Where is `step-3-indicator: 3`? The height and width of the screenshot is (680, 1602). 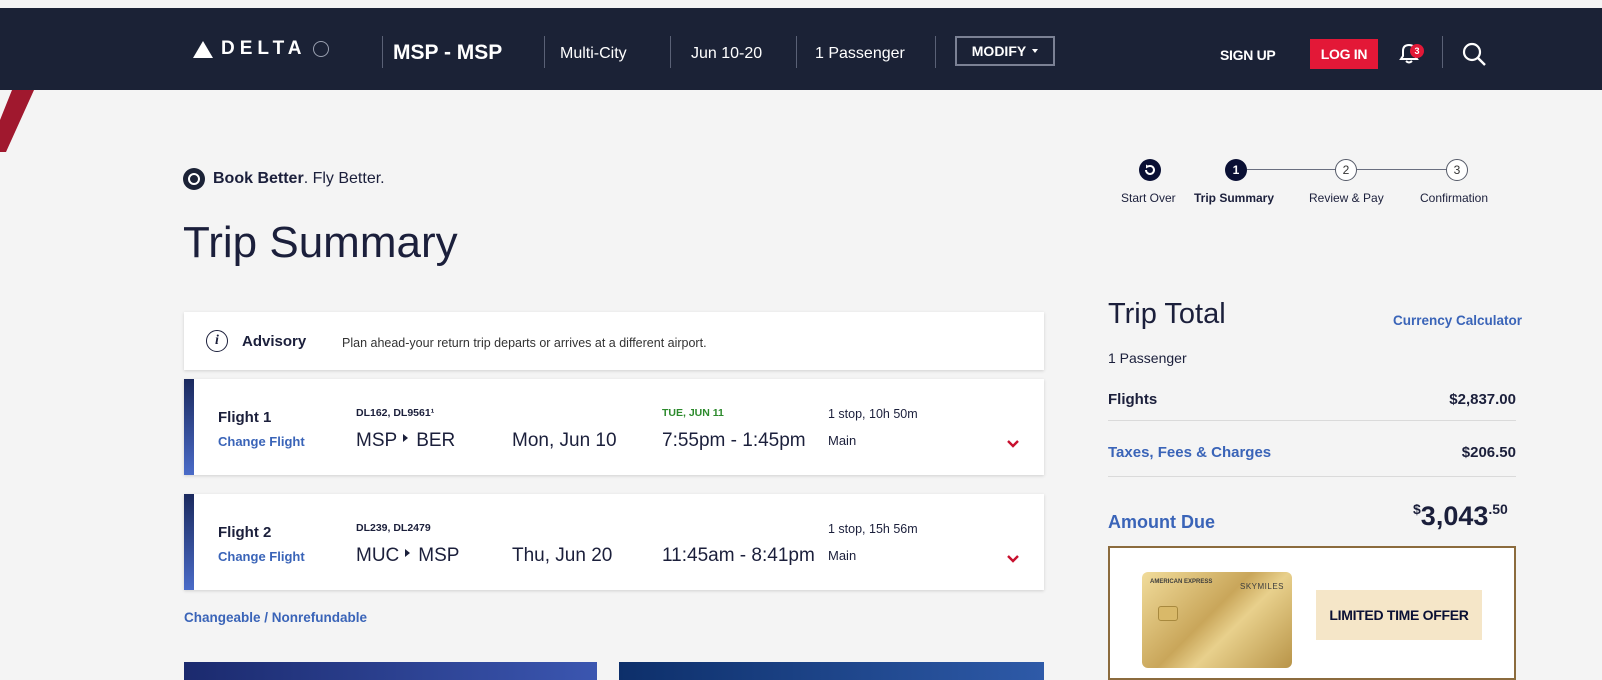
step-3-indicator: 3 is located at coordinates (1457, 170).